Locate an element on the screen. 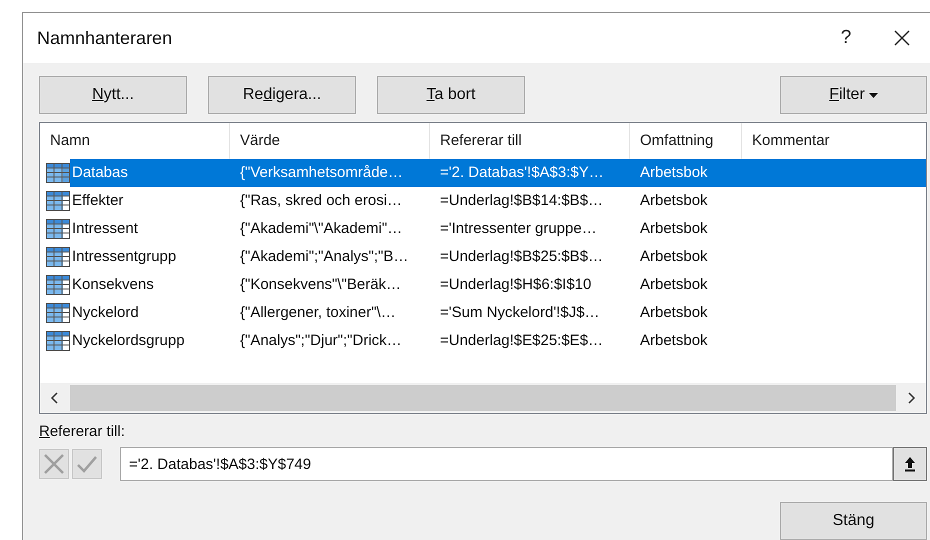 The width and height of the screenshot is (930, 540). table-row: Effekter {"Ras, skred och erosi… =Underlag!$B$14:$B$… Arbetsbok is located at coordinates (498, 201).